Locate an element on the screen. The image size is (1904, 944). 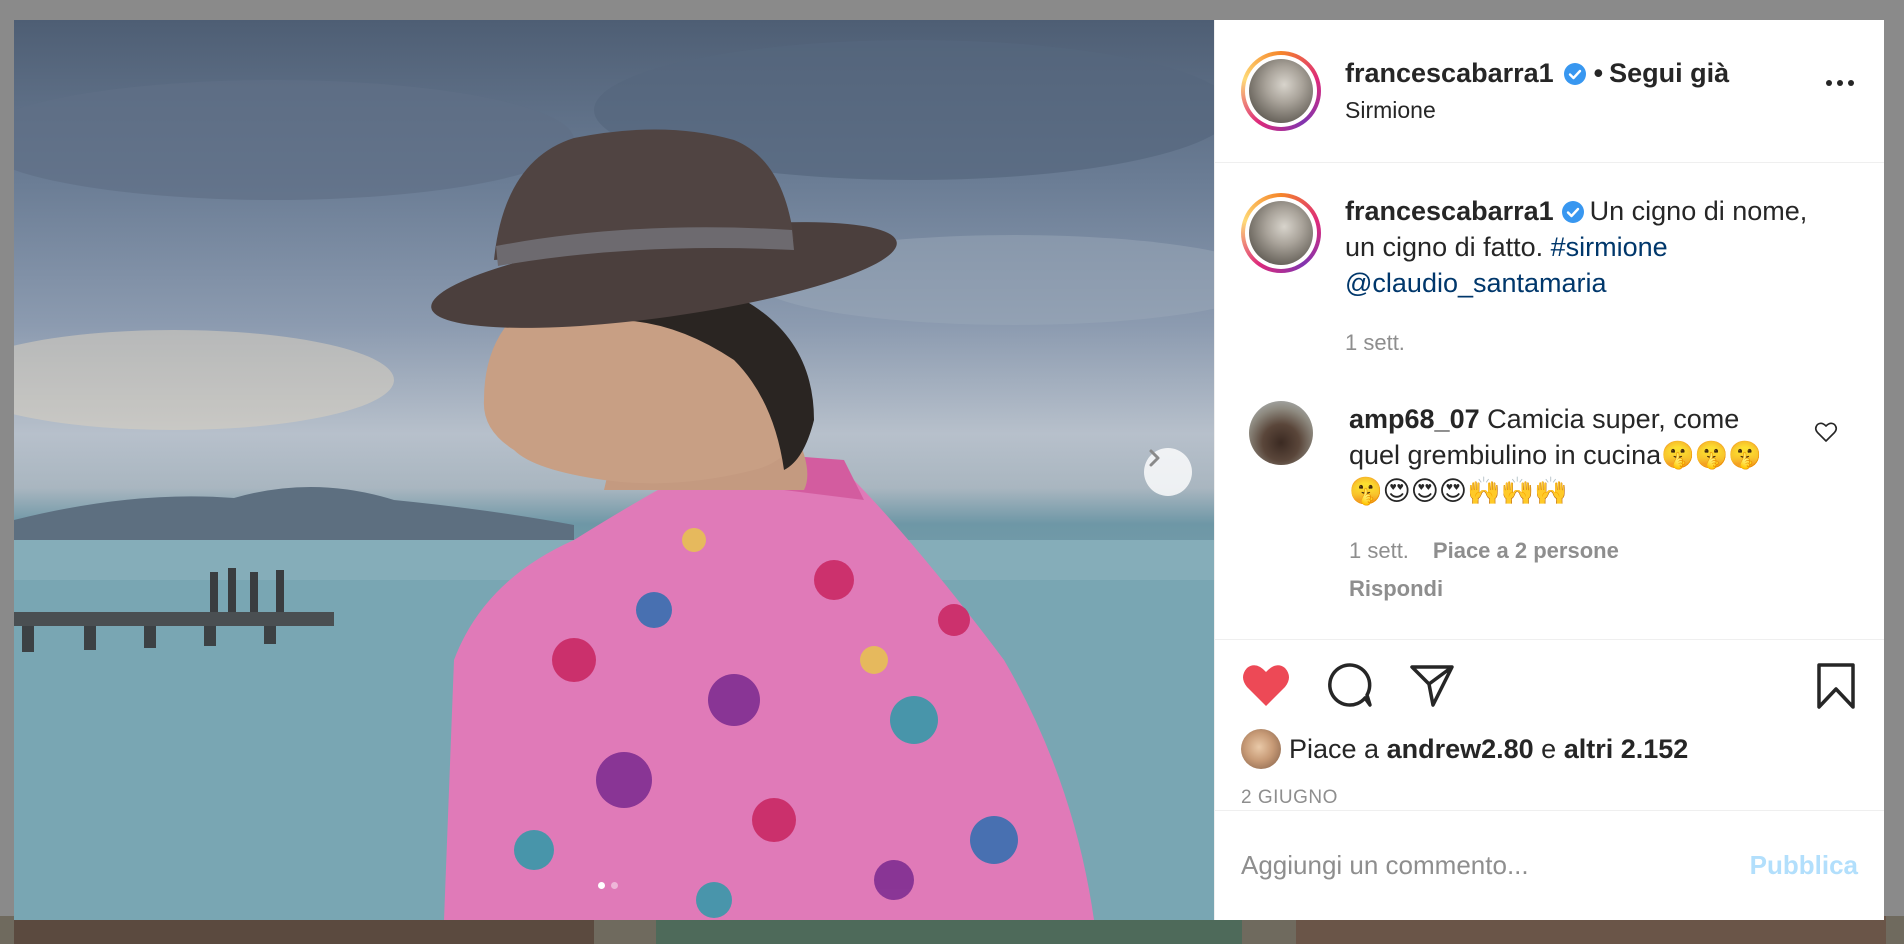
author-username: francescabarra1 is located at coordinates (1449, 73).